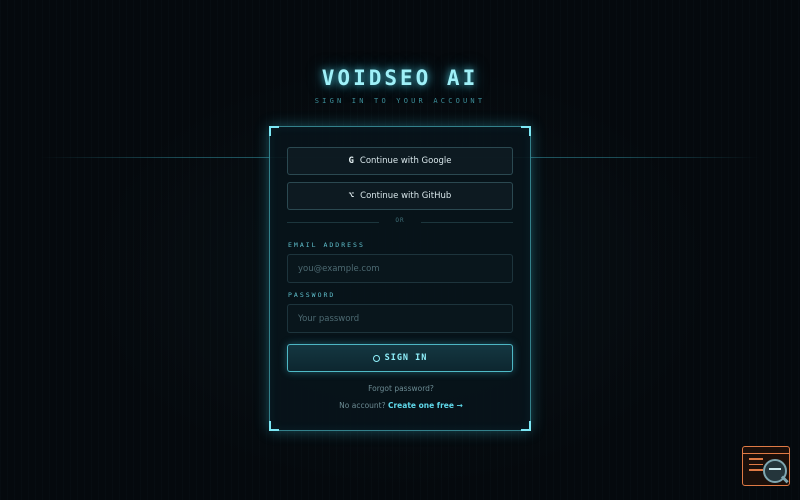 The image size is (800, 500). I want to click on sign-in-label: SIGN IN, so click(406, 358).